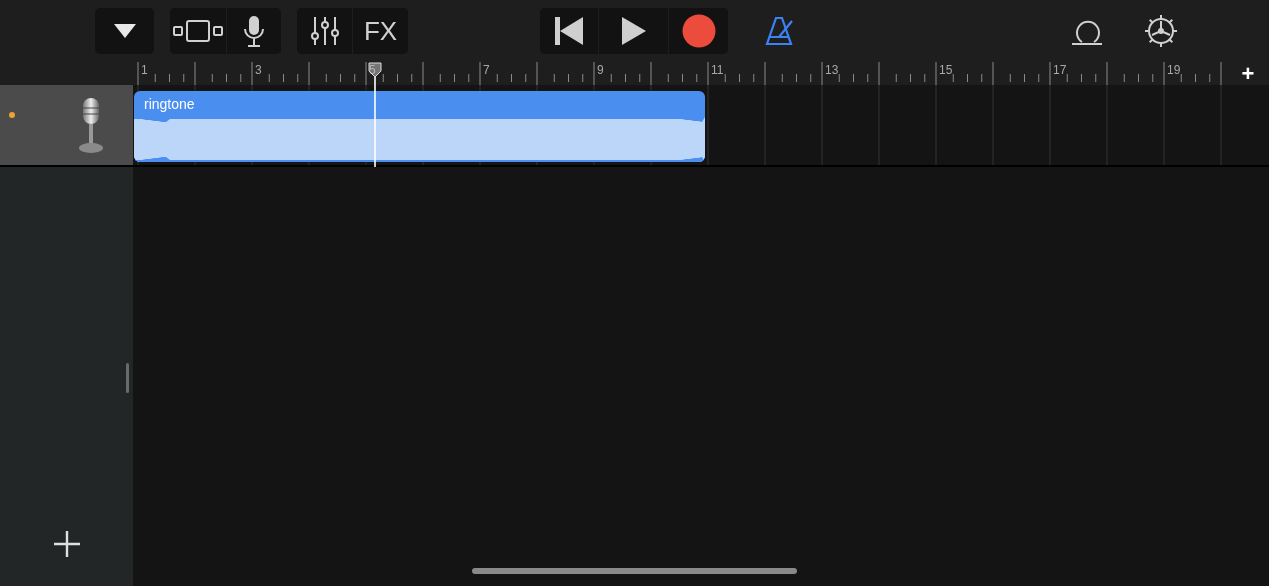 This screenshot has width=1269, height=586. I want to click on status-dot-icon, so click(12, 115).